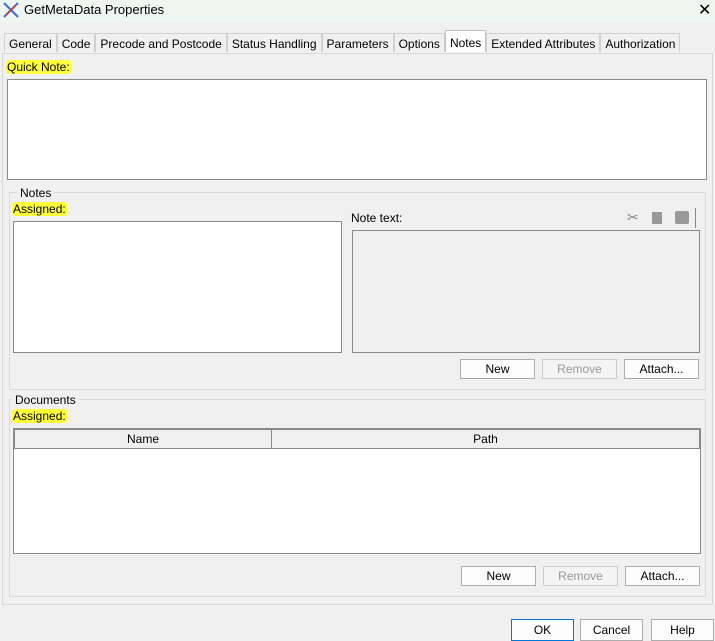 Image resolution: width=715 pixels, height=641 pixels. Describe the element at coordinates (465, 41) in the screenshot. I see `tab-notes: Notes` at that location.